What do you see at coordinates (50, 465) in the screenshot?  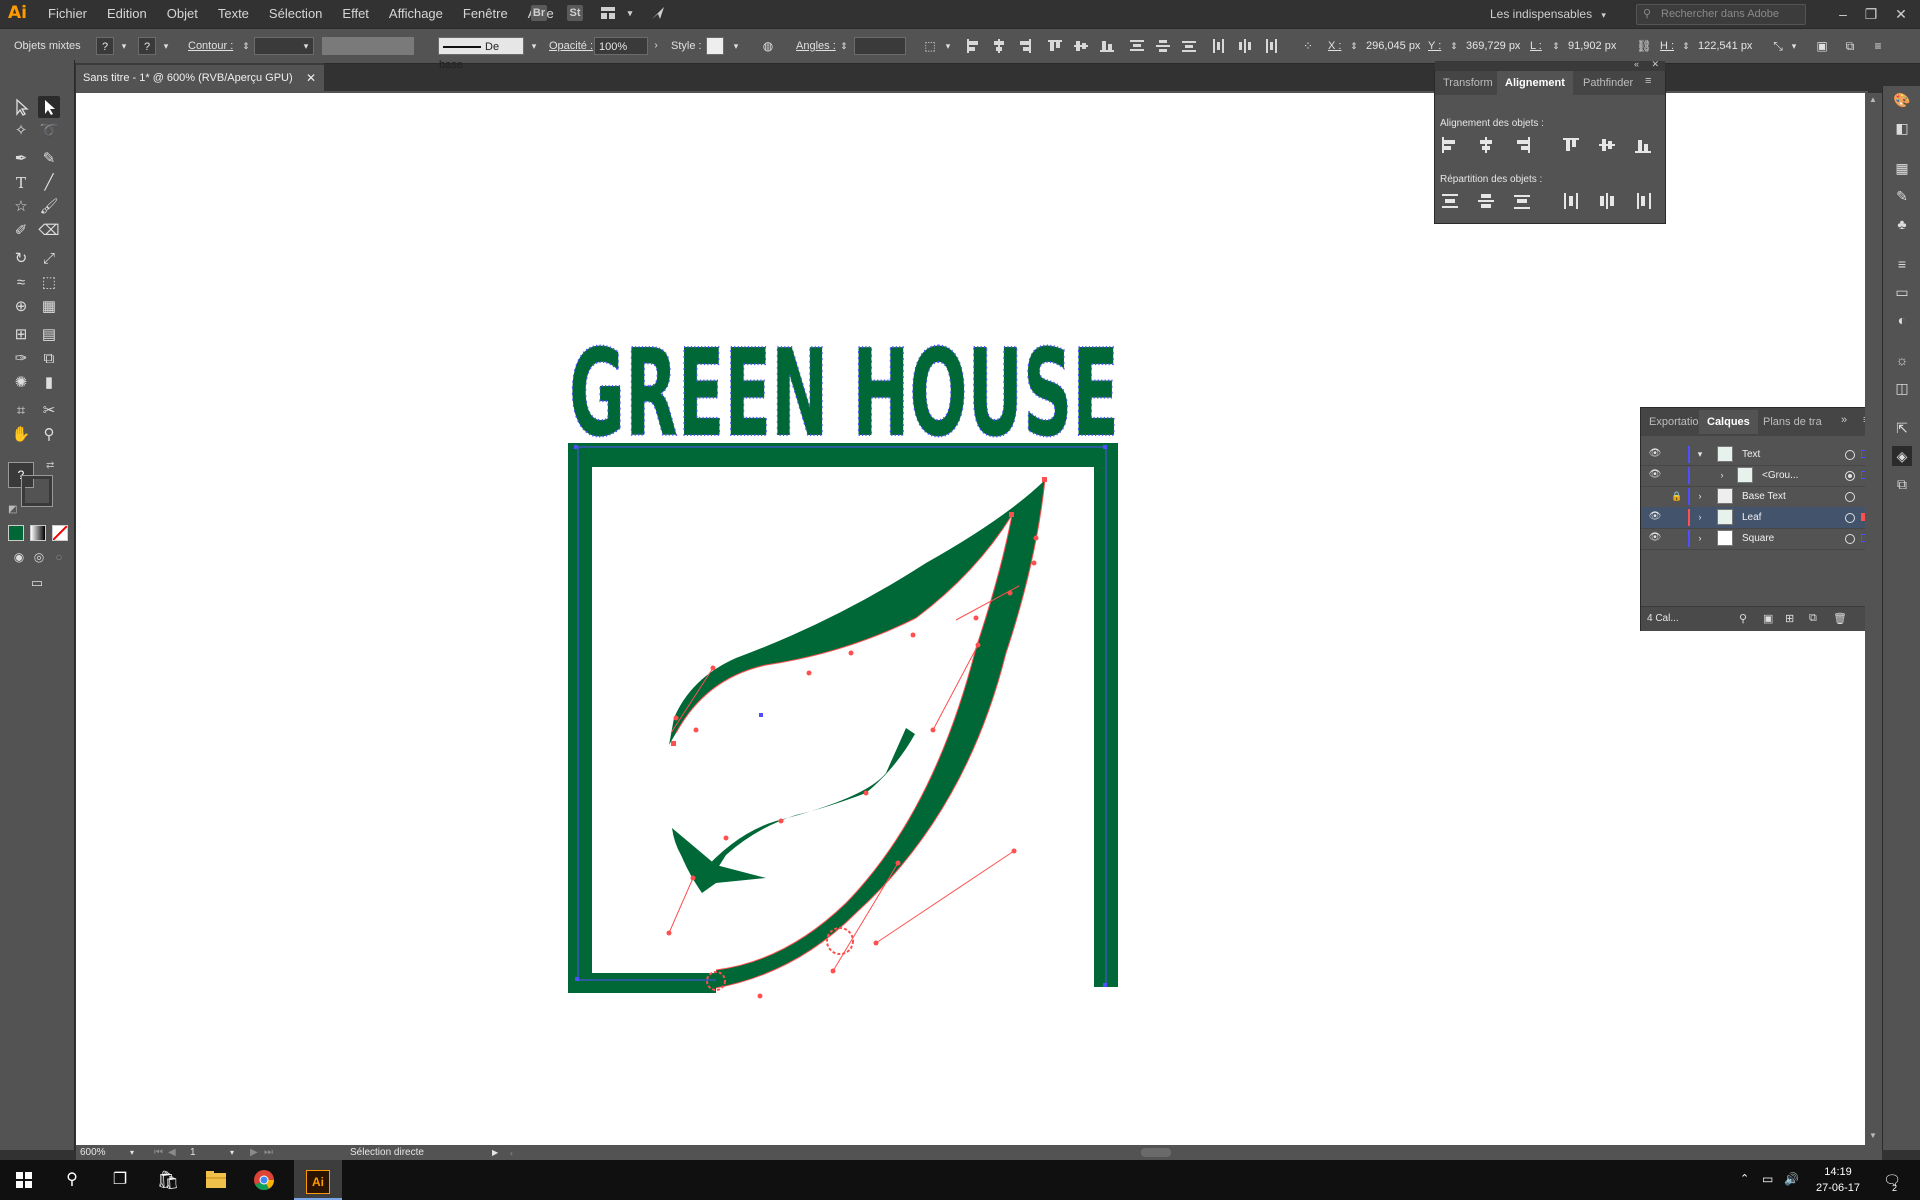 I see `swap-fill-stroke-icon: ⇄` at bounding box center [50, 465].